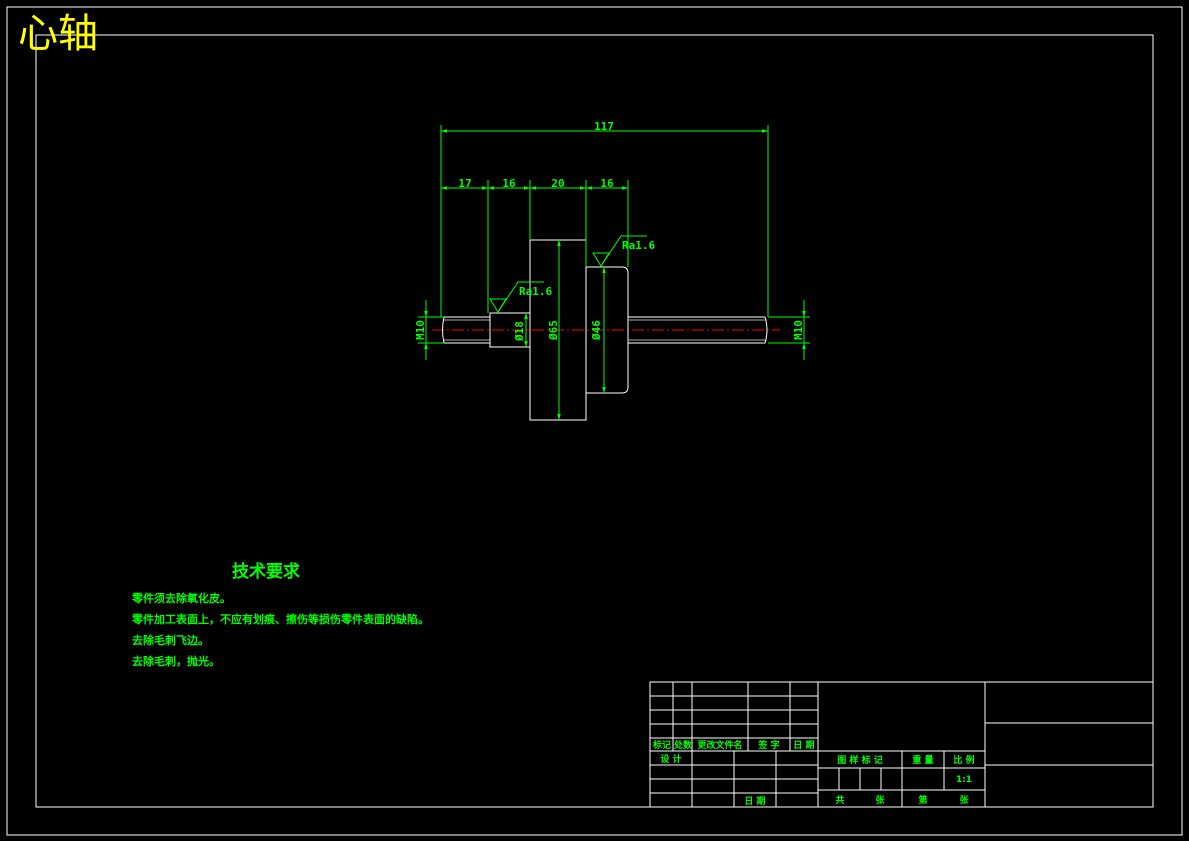 The width and height of the screenshot is (1189, 841). Describe the element at coordinates (607, 183) in the screenshot. I see `dim-seg4: 16` at that location.